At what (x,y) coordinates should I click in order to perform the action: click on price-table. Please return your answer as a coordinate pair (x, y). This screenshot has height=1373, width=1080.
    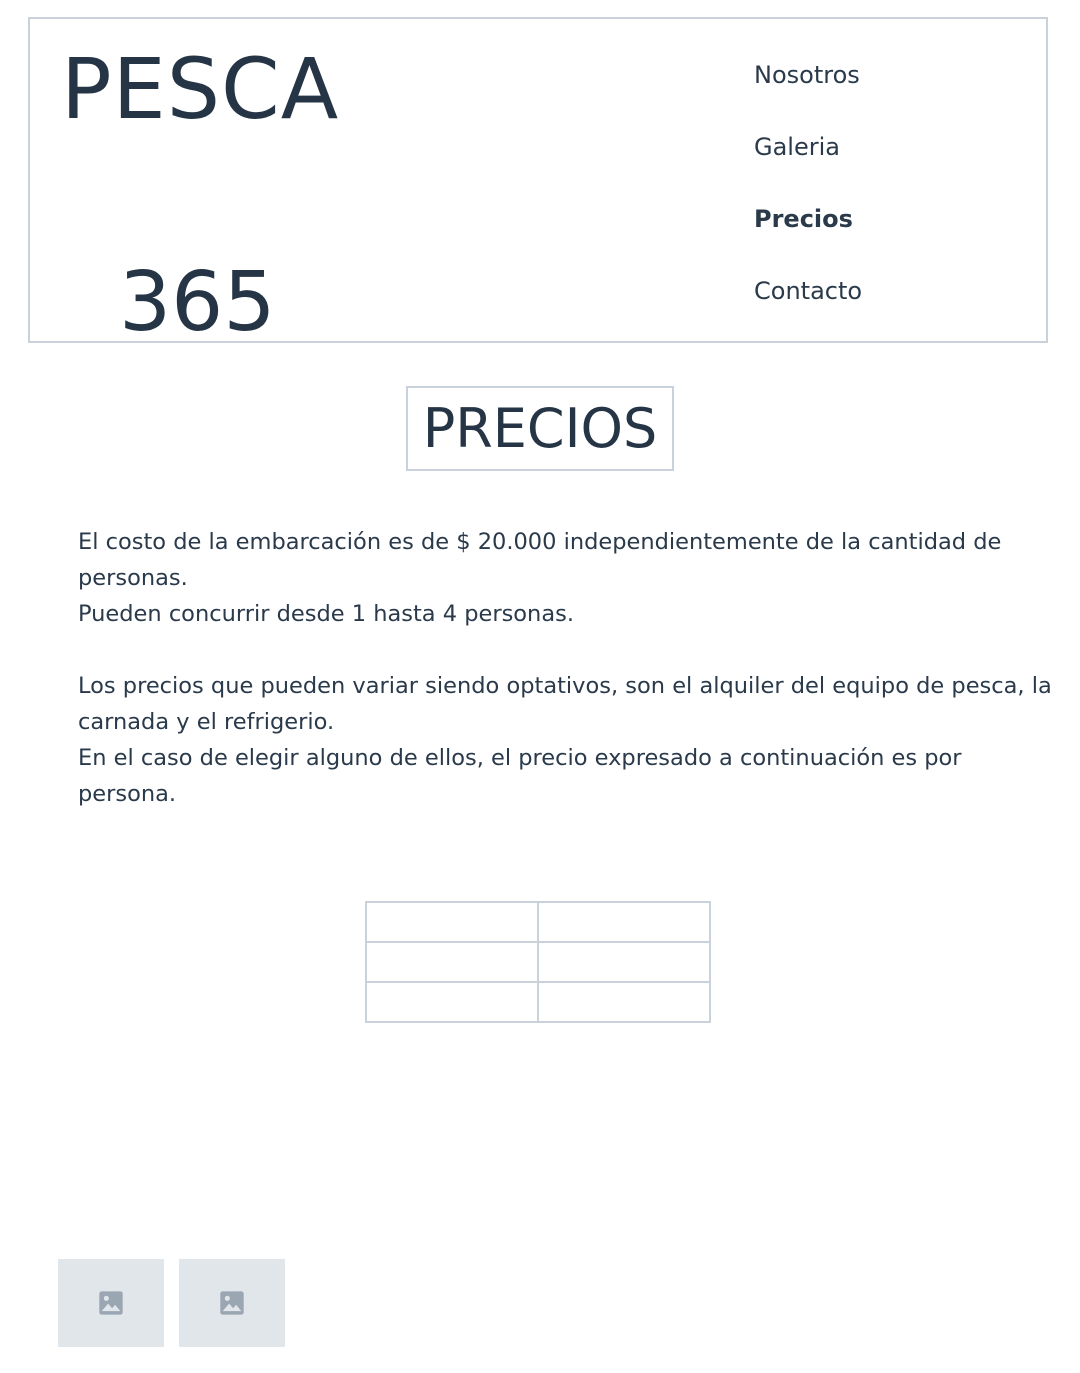
    Looking at the image, I should click on (538, 962).